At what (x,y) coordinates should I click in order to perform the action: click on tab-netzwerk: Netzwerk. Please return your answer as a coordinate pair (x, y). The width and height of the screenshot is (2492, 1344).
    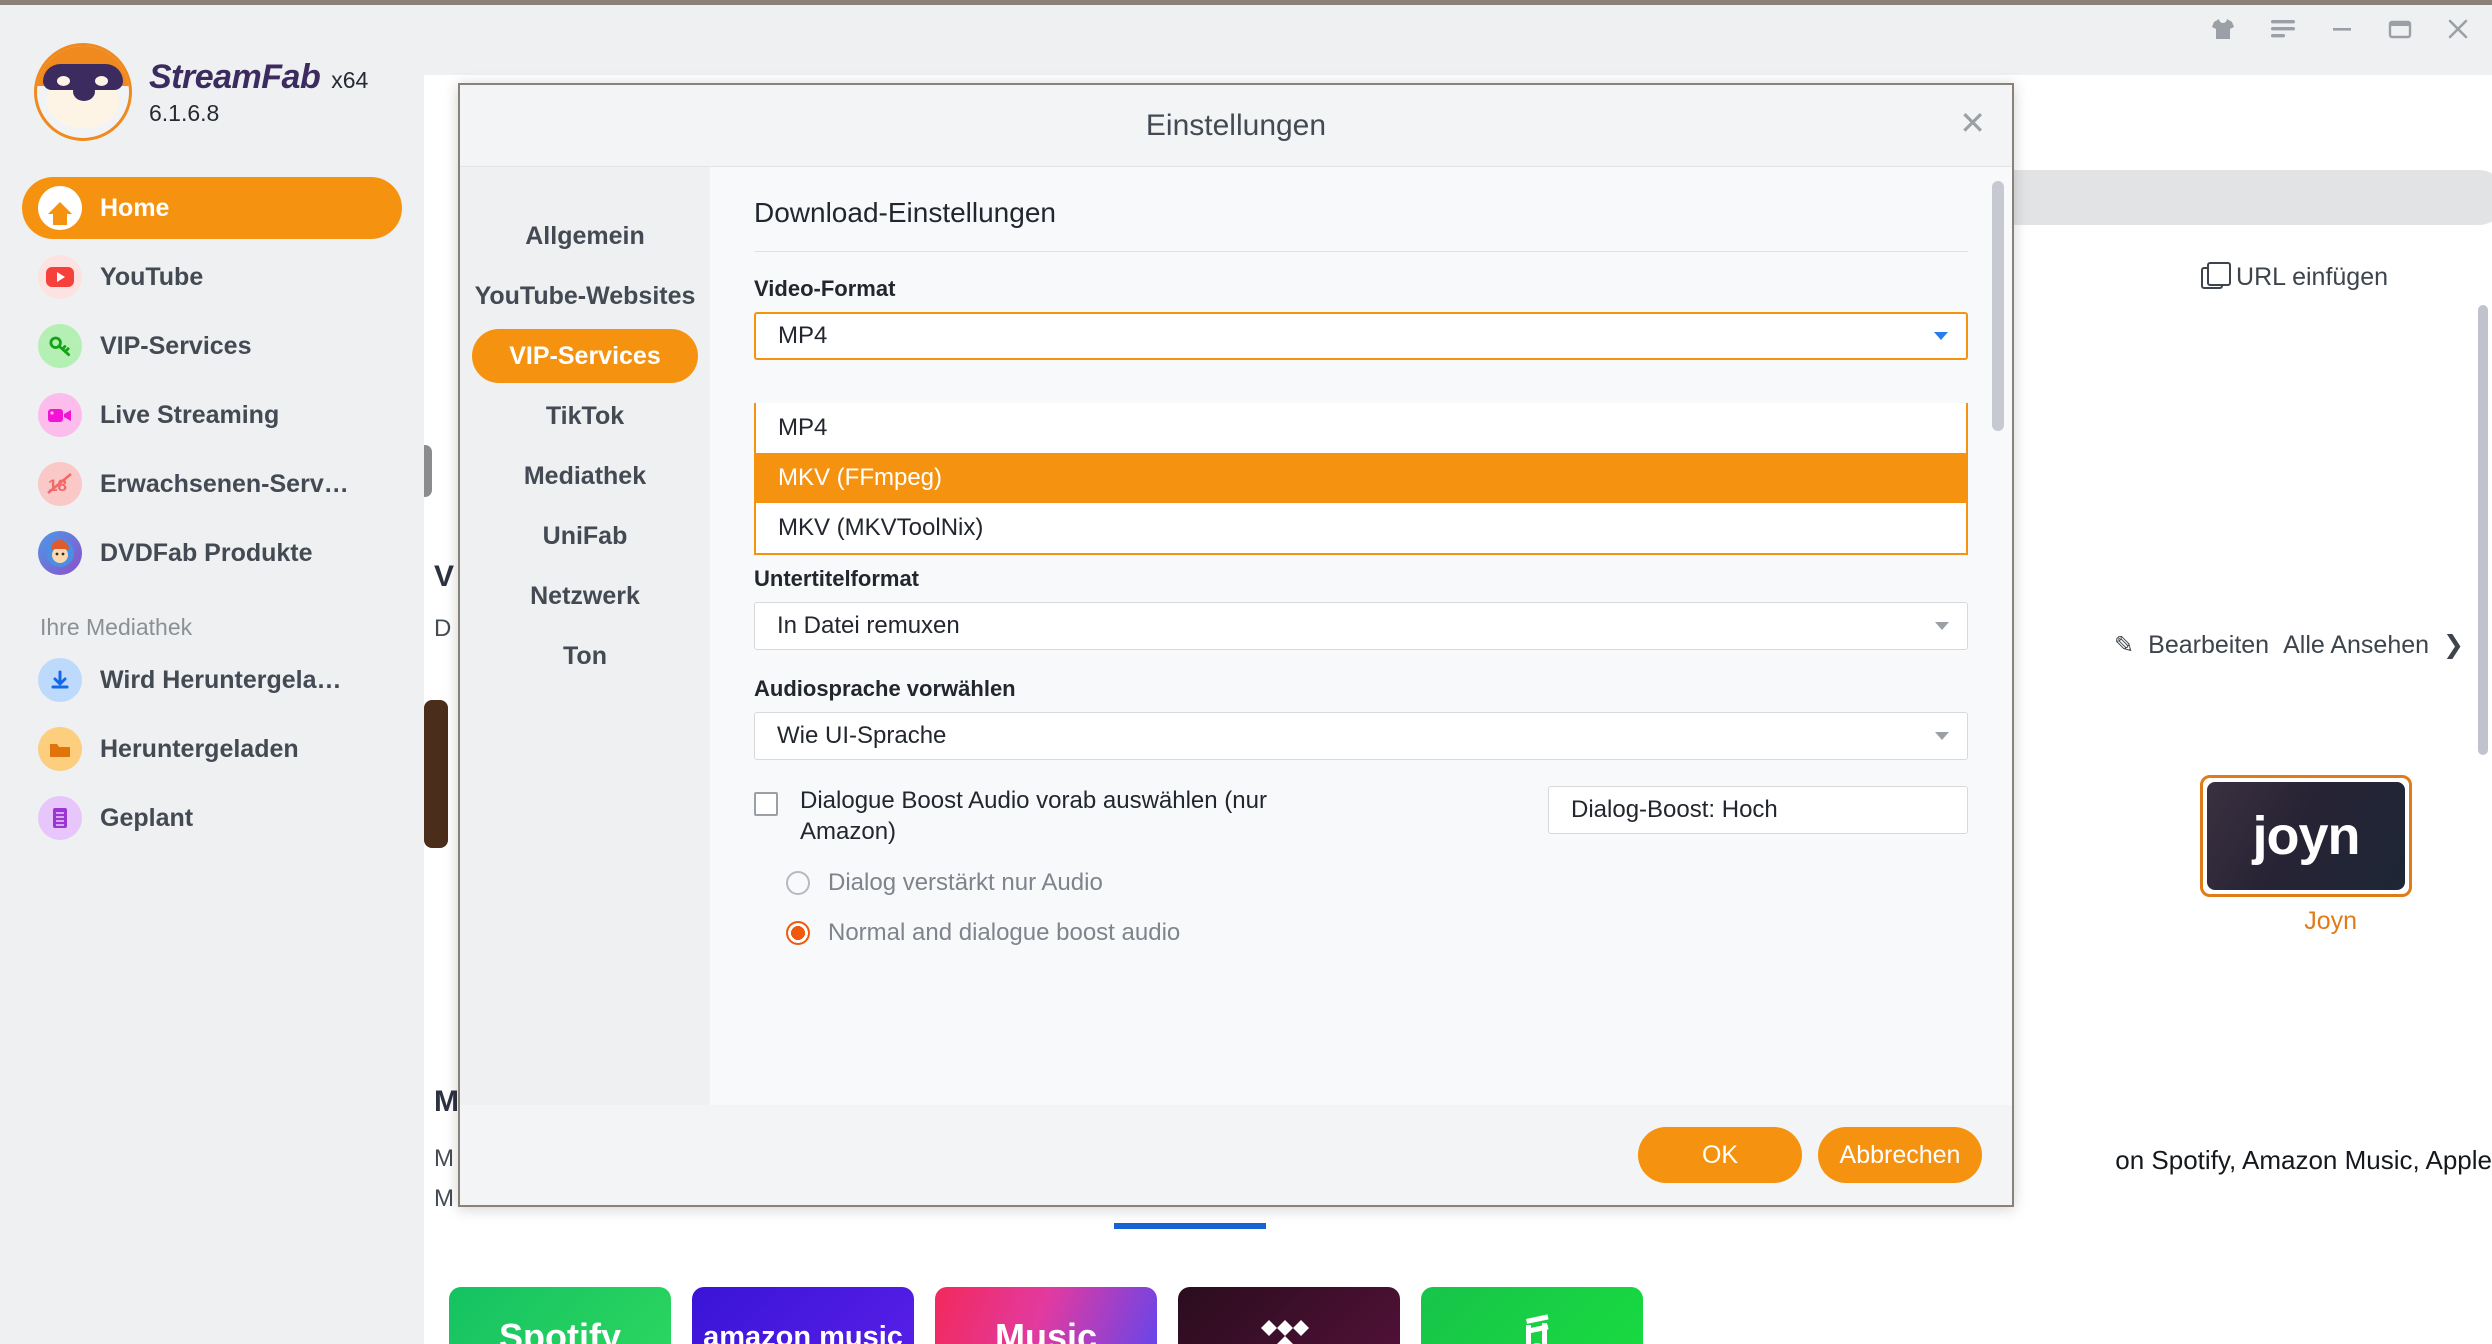
    Looking at the image, I should click on (585, 596).